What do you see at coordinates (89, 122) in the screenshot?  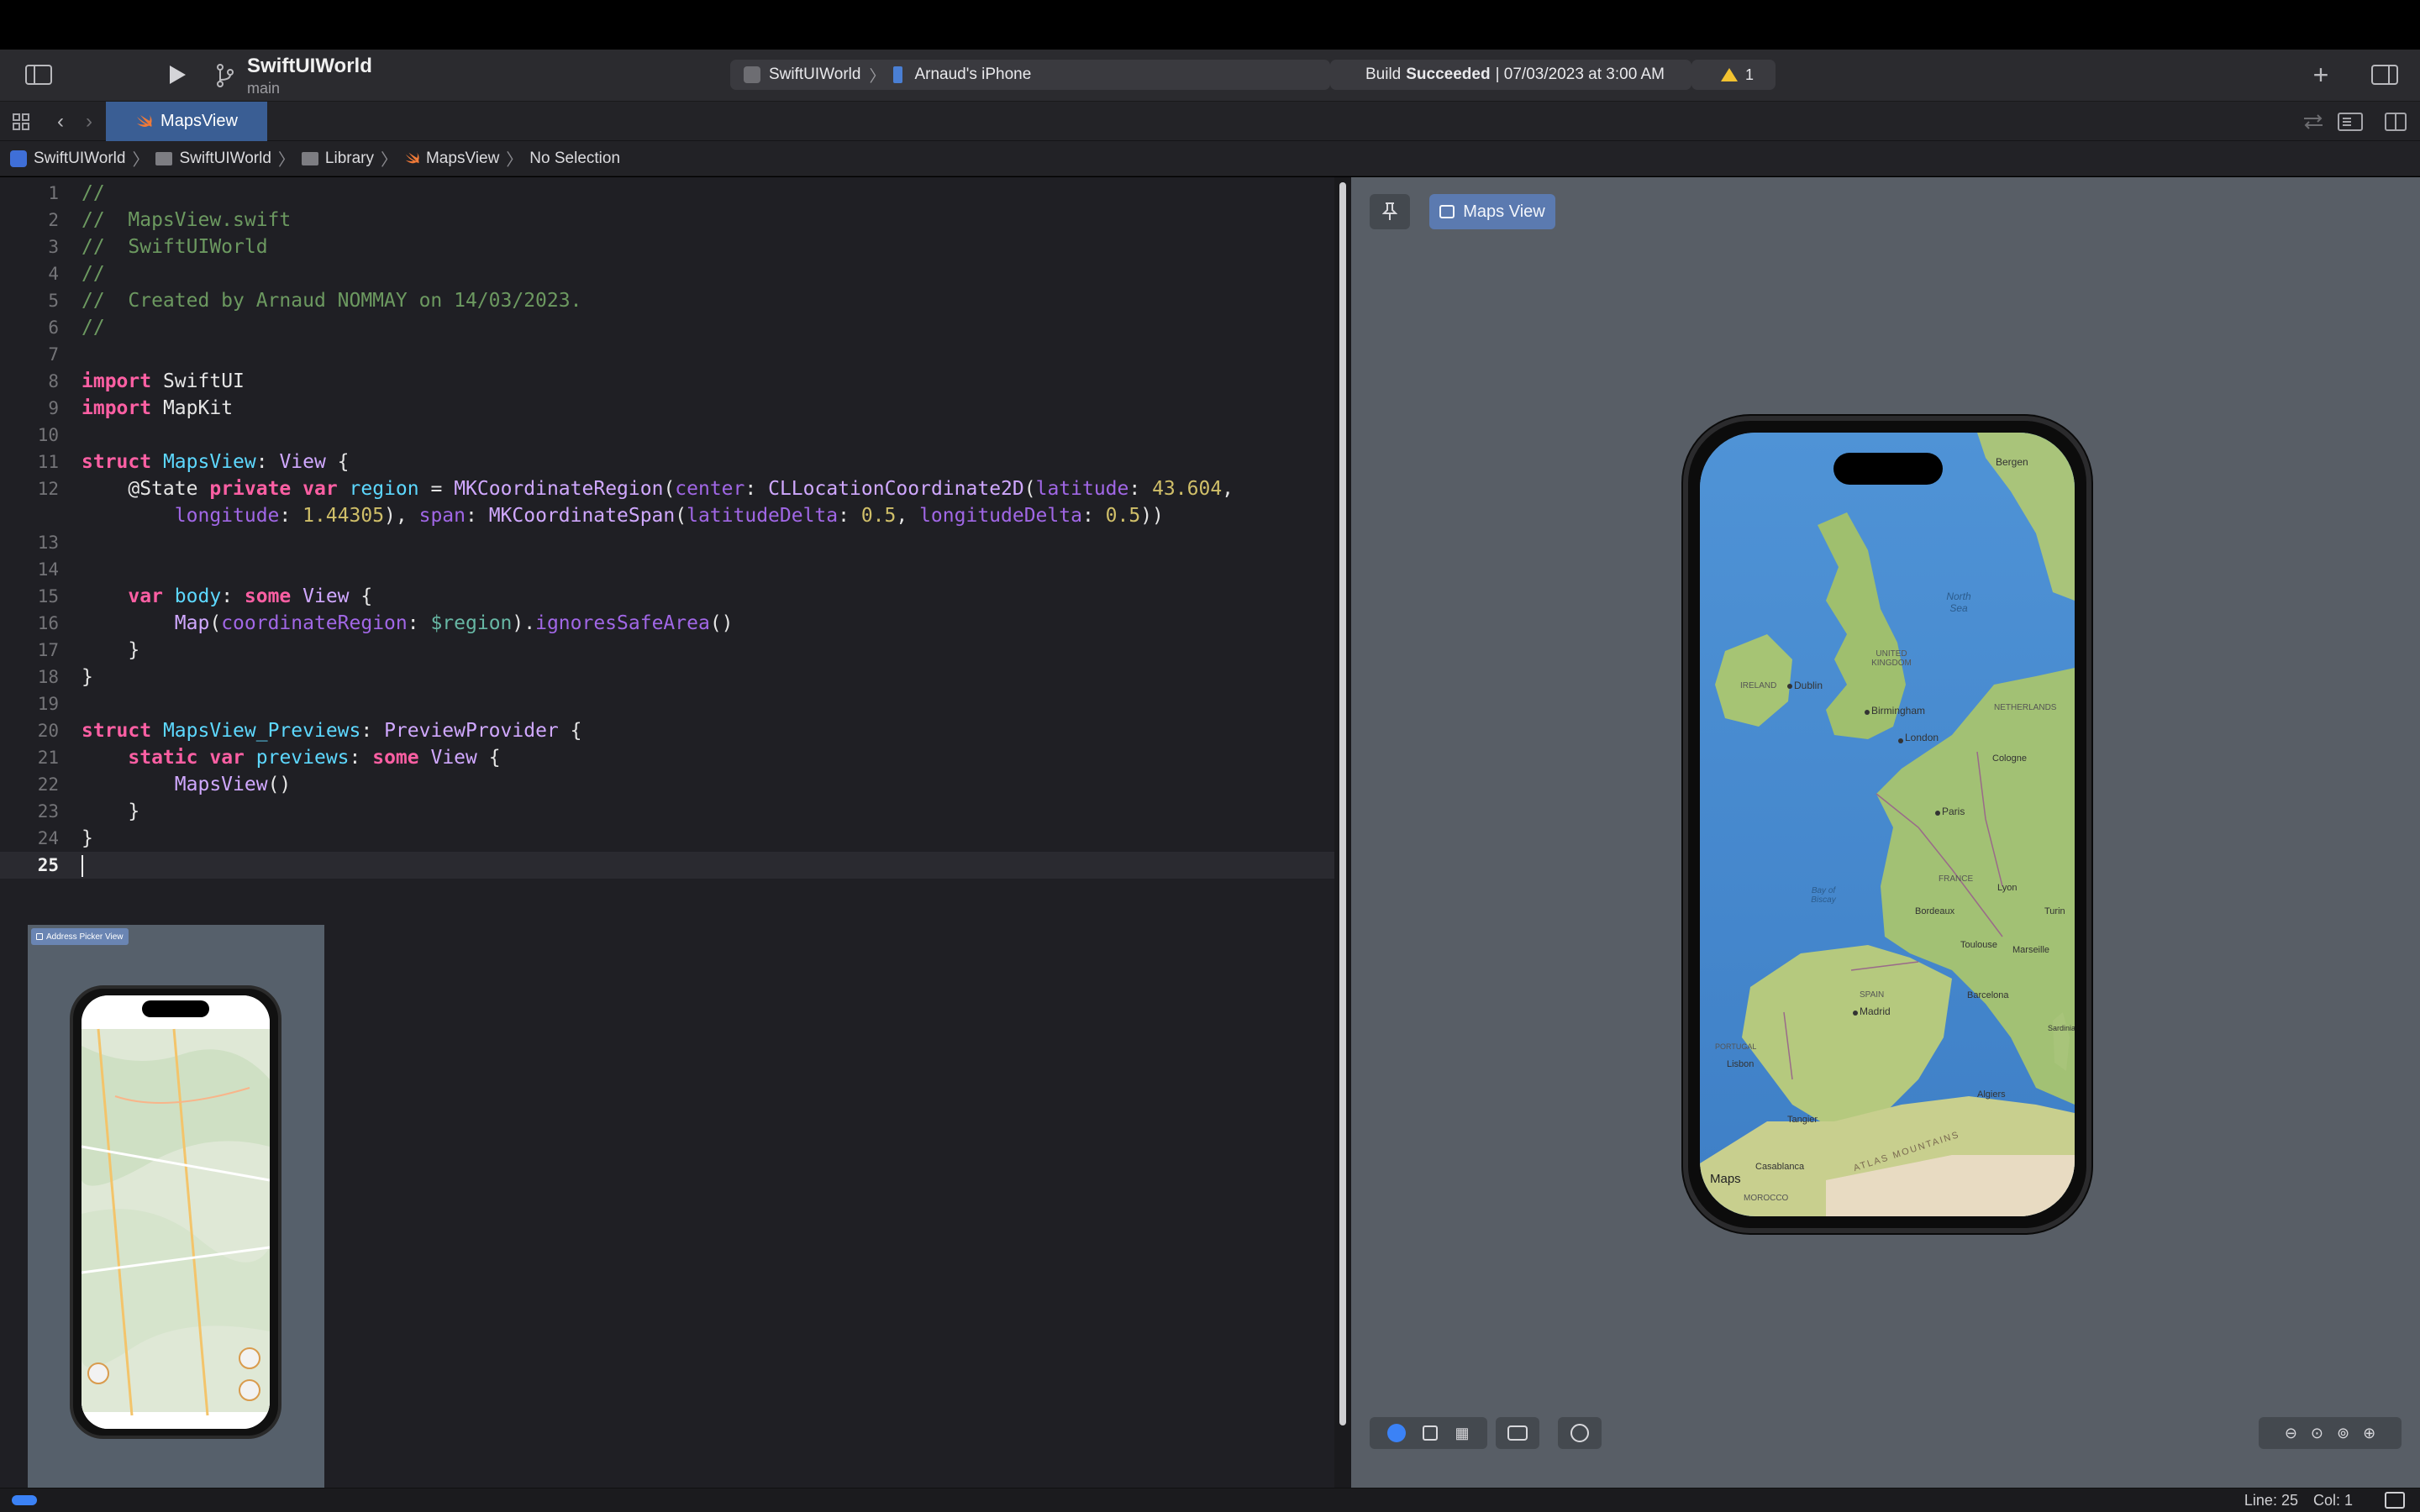 I see `forward-button: ›` at bounding box center [89, 122].